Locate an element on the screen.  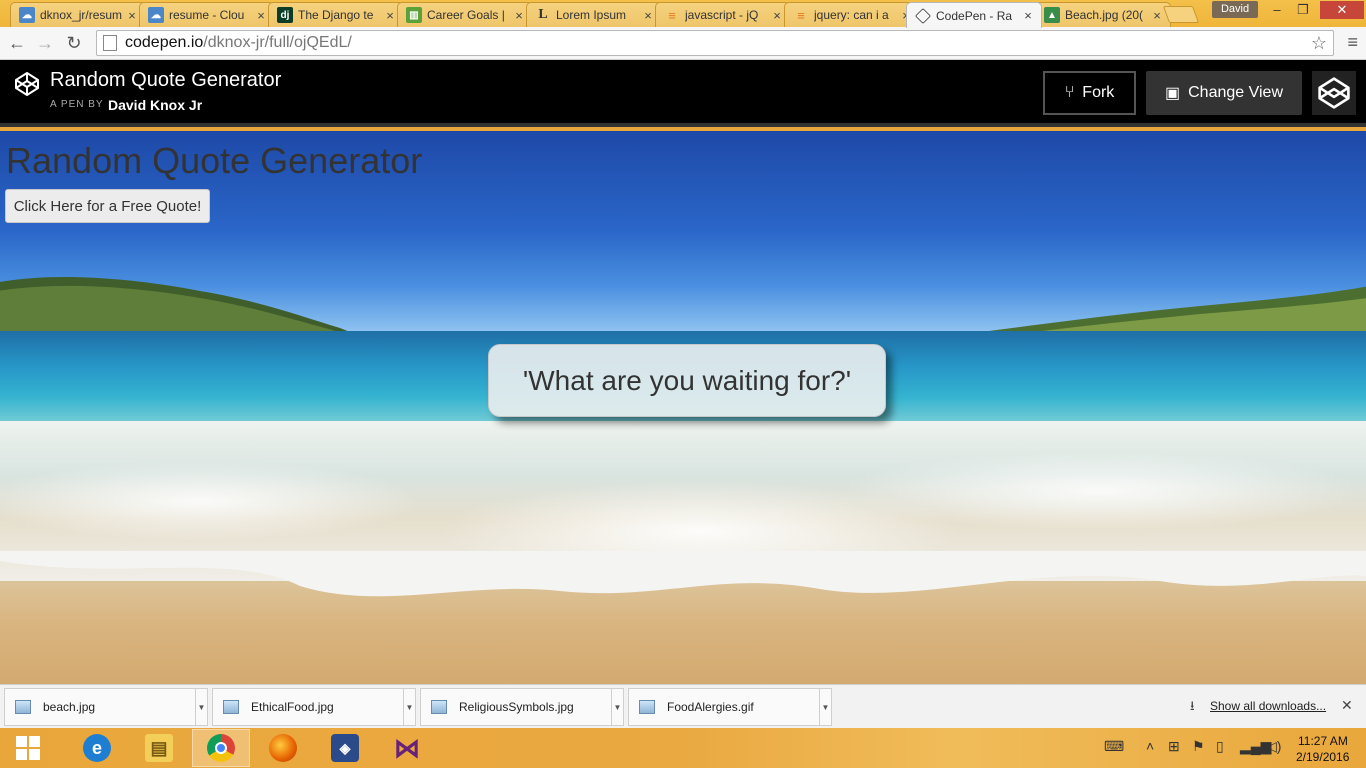
download-filename: ReligiousSymbols.jpg is located at coordinates (516, 707).